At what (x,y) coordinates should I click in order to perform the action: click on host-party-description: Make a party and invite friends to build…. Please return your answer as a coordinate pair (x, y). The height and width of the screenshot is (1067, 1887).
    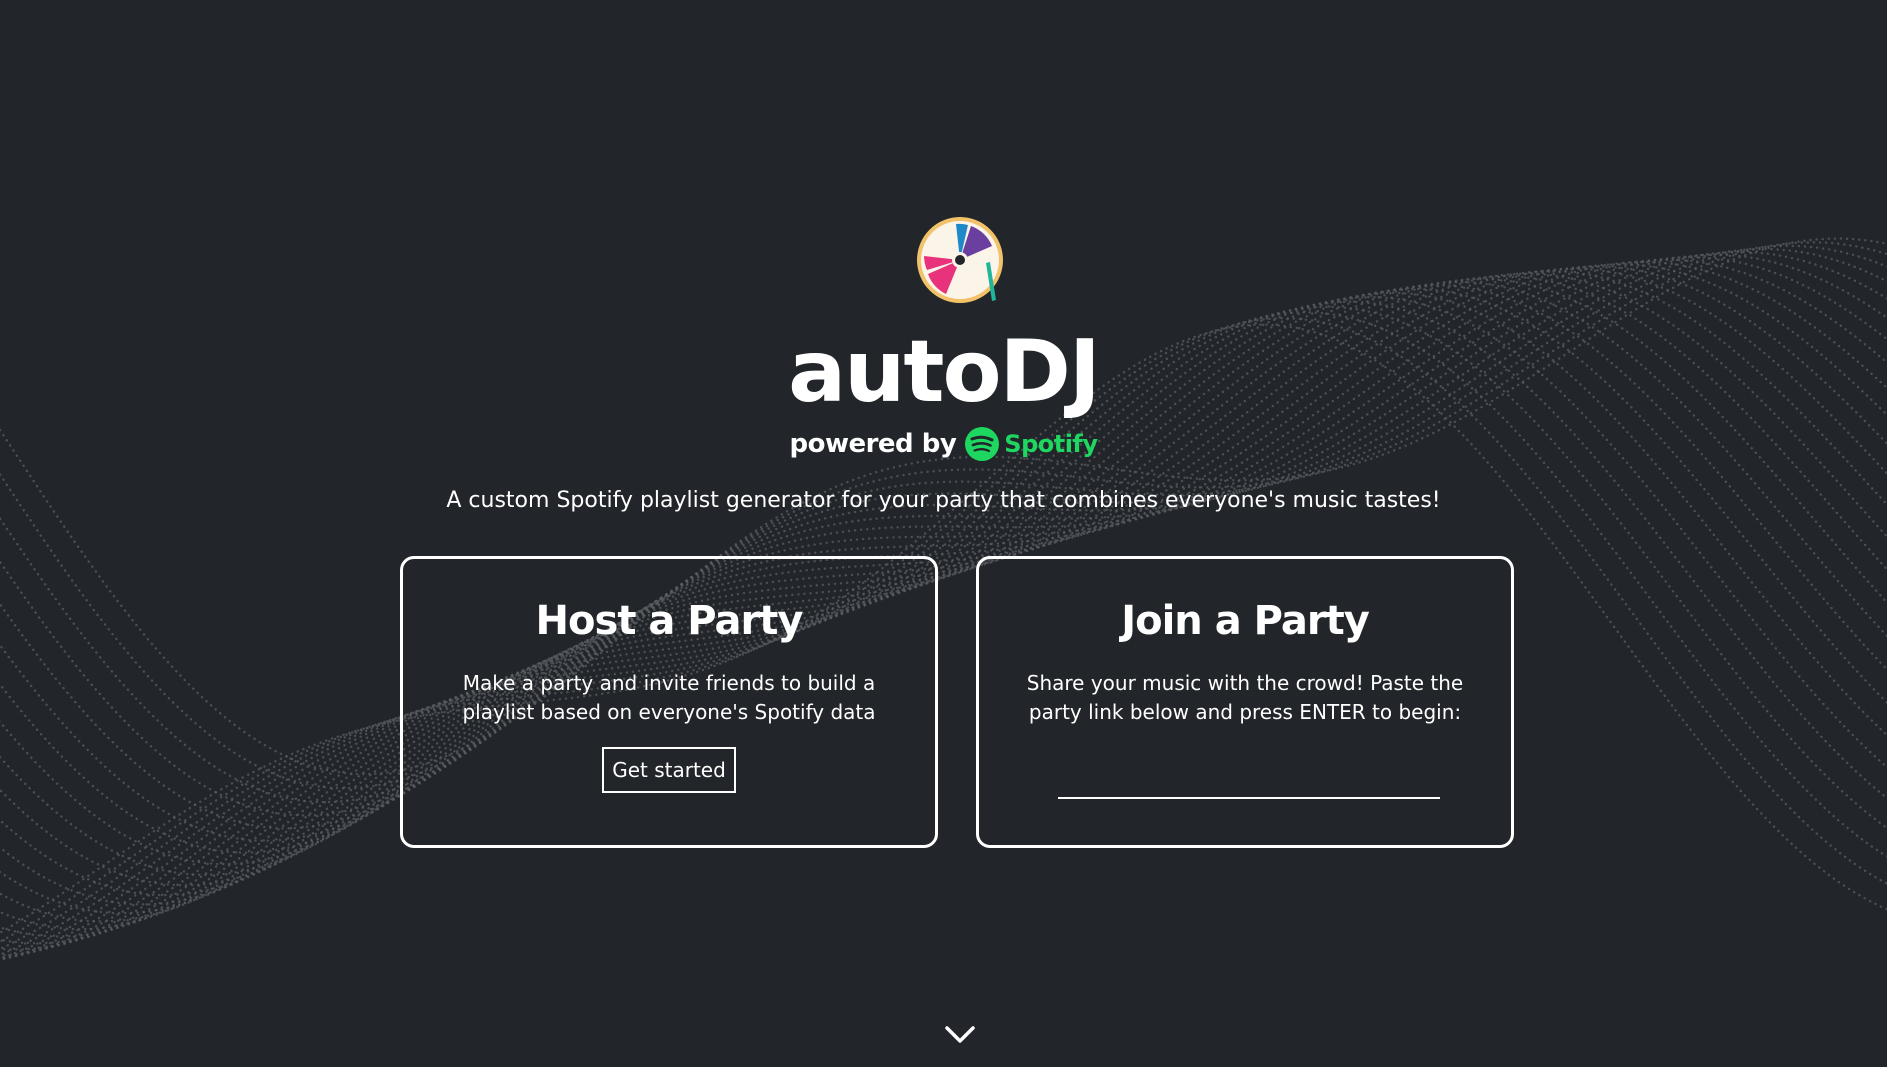
    Looking at the image, I should click on (669, 697).